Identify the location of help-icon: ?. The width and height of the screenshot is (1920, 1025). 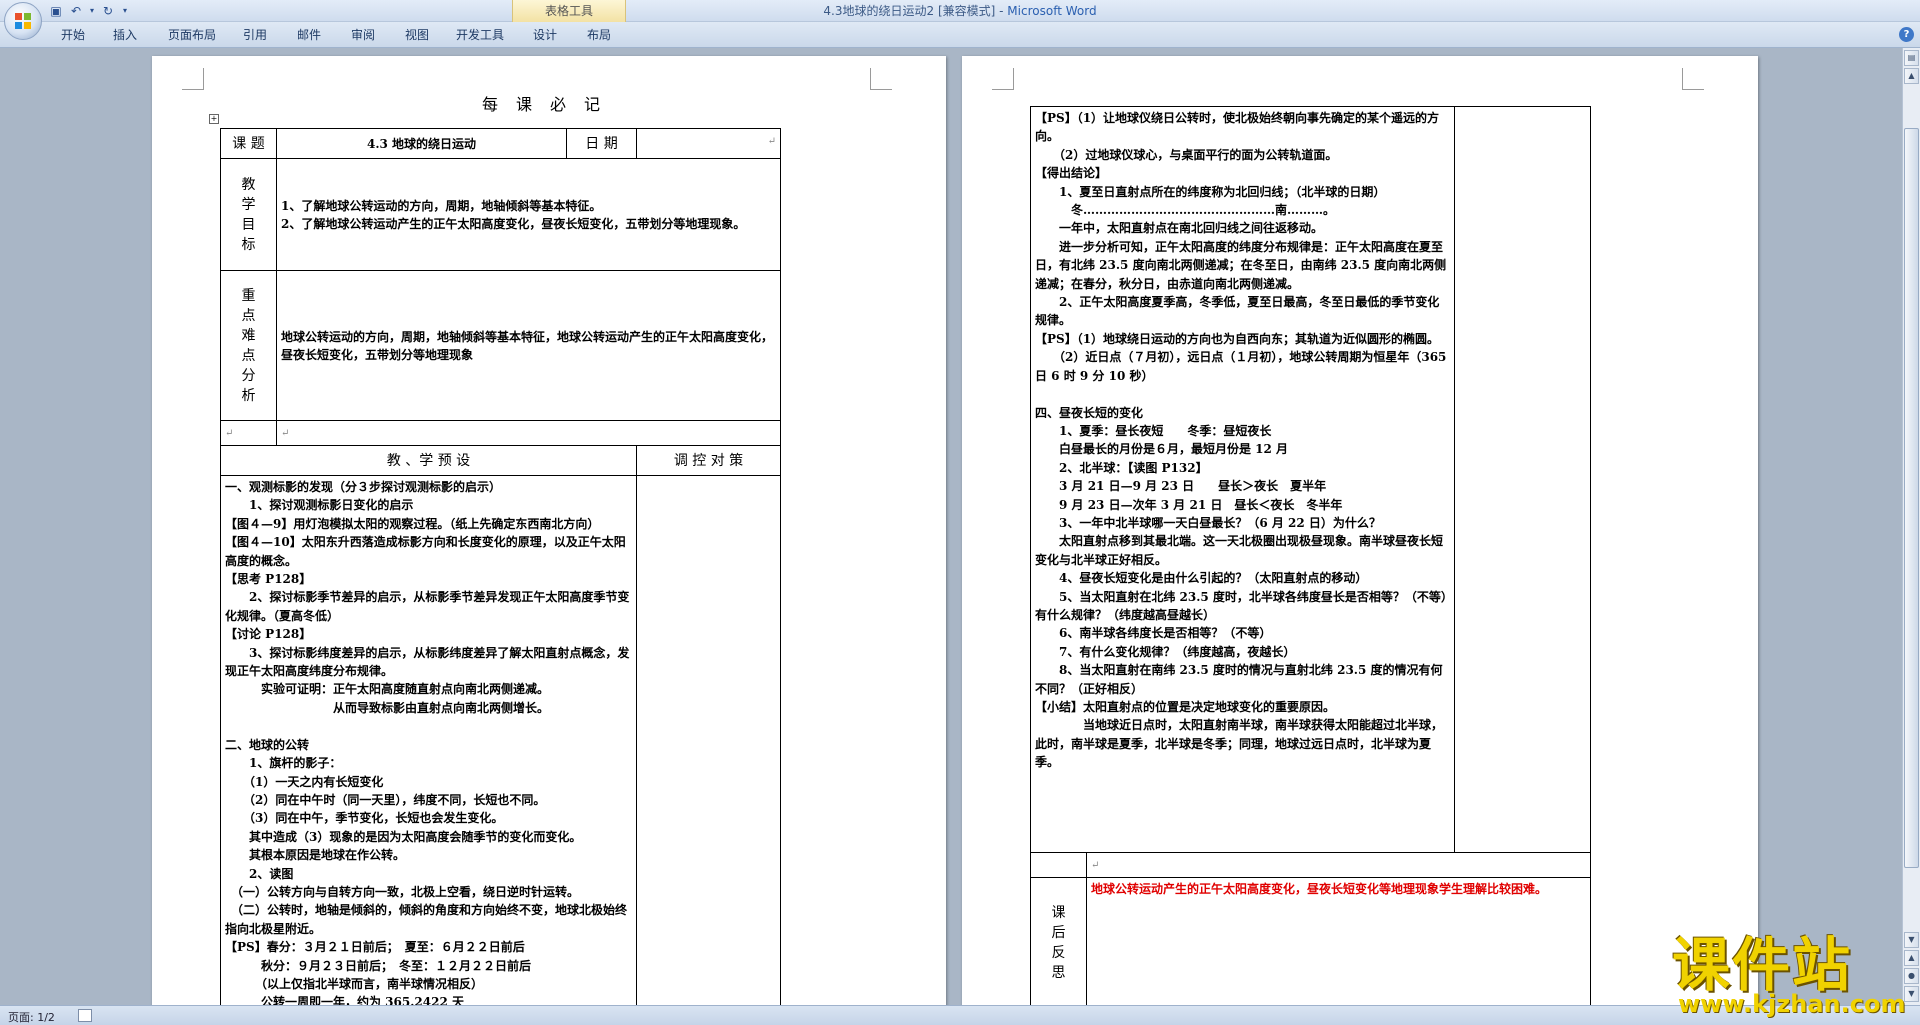
(1906, 34).